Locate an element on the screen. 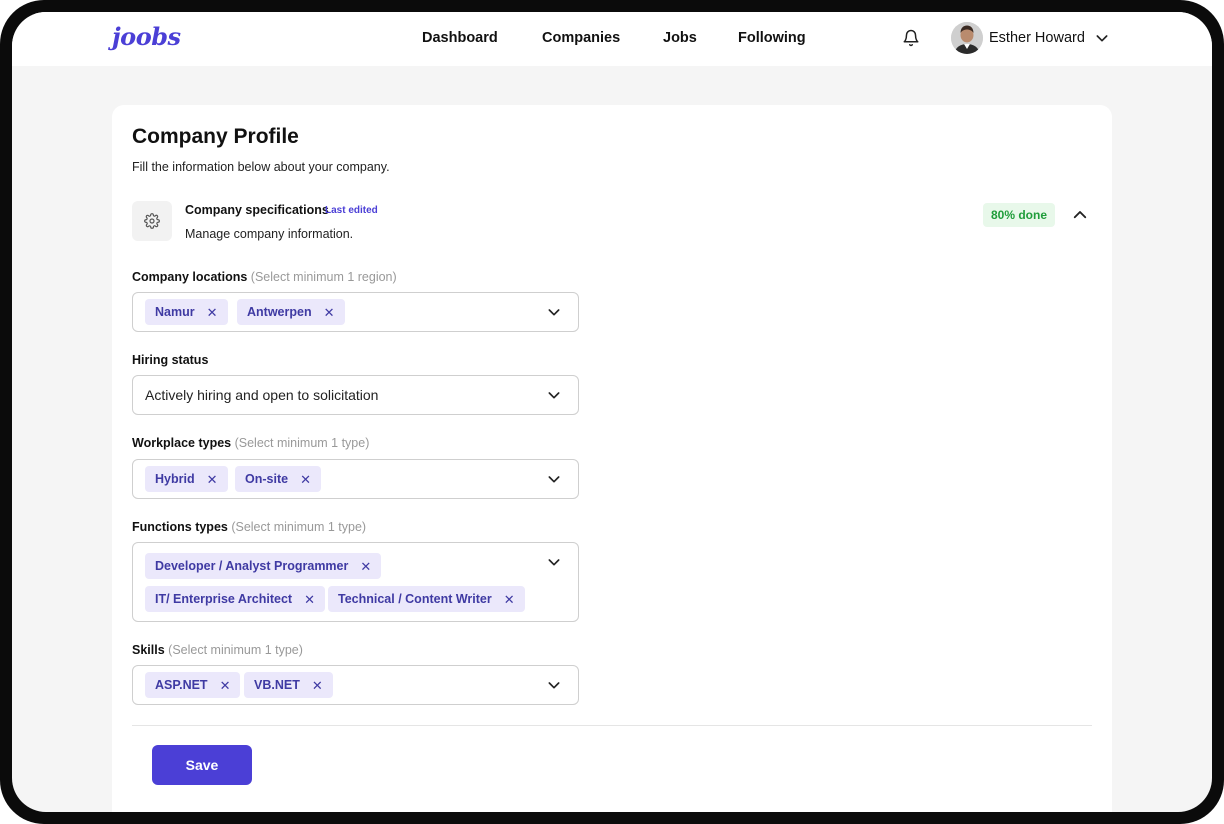 The width and height of the screenshot is (1224, 824). section-title: Company specifications is located at coordinates (257, 210).